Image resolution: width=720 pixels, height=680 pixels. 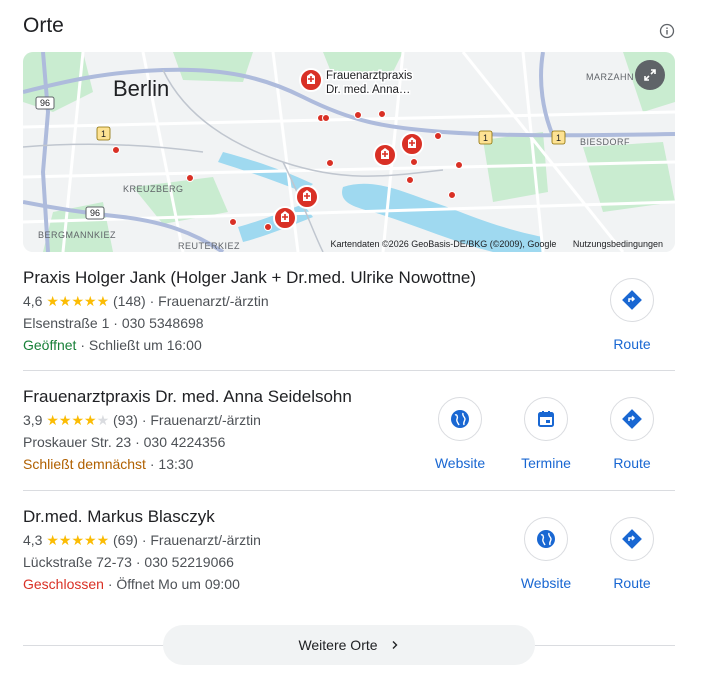 I want to click on hours-detail: 13:30, so click(x=176, y=464).